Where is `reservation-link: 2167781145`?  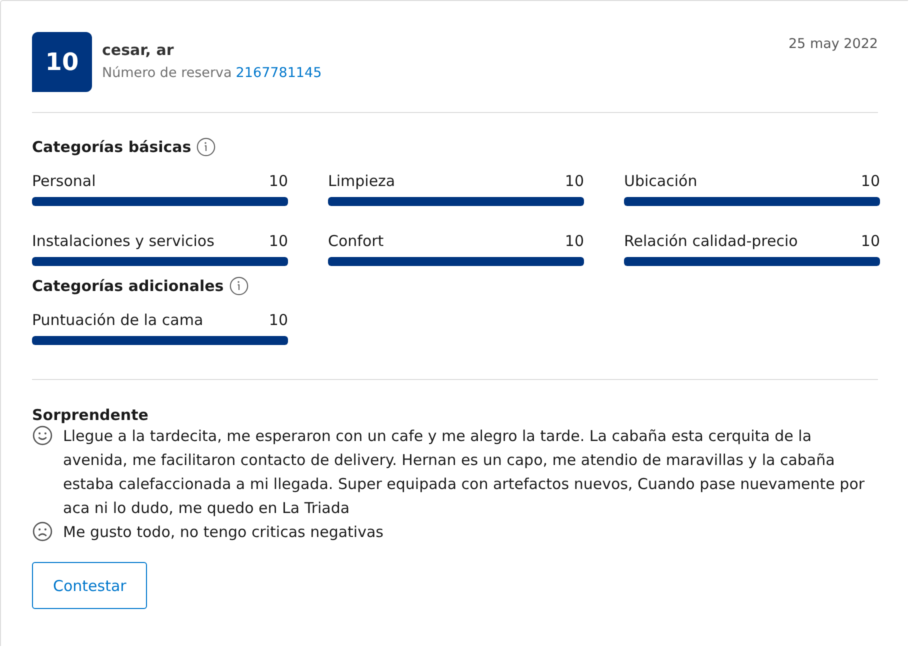 reservation-link: 2167781145 is located at coordinates (279, 73).